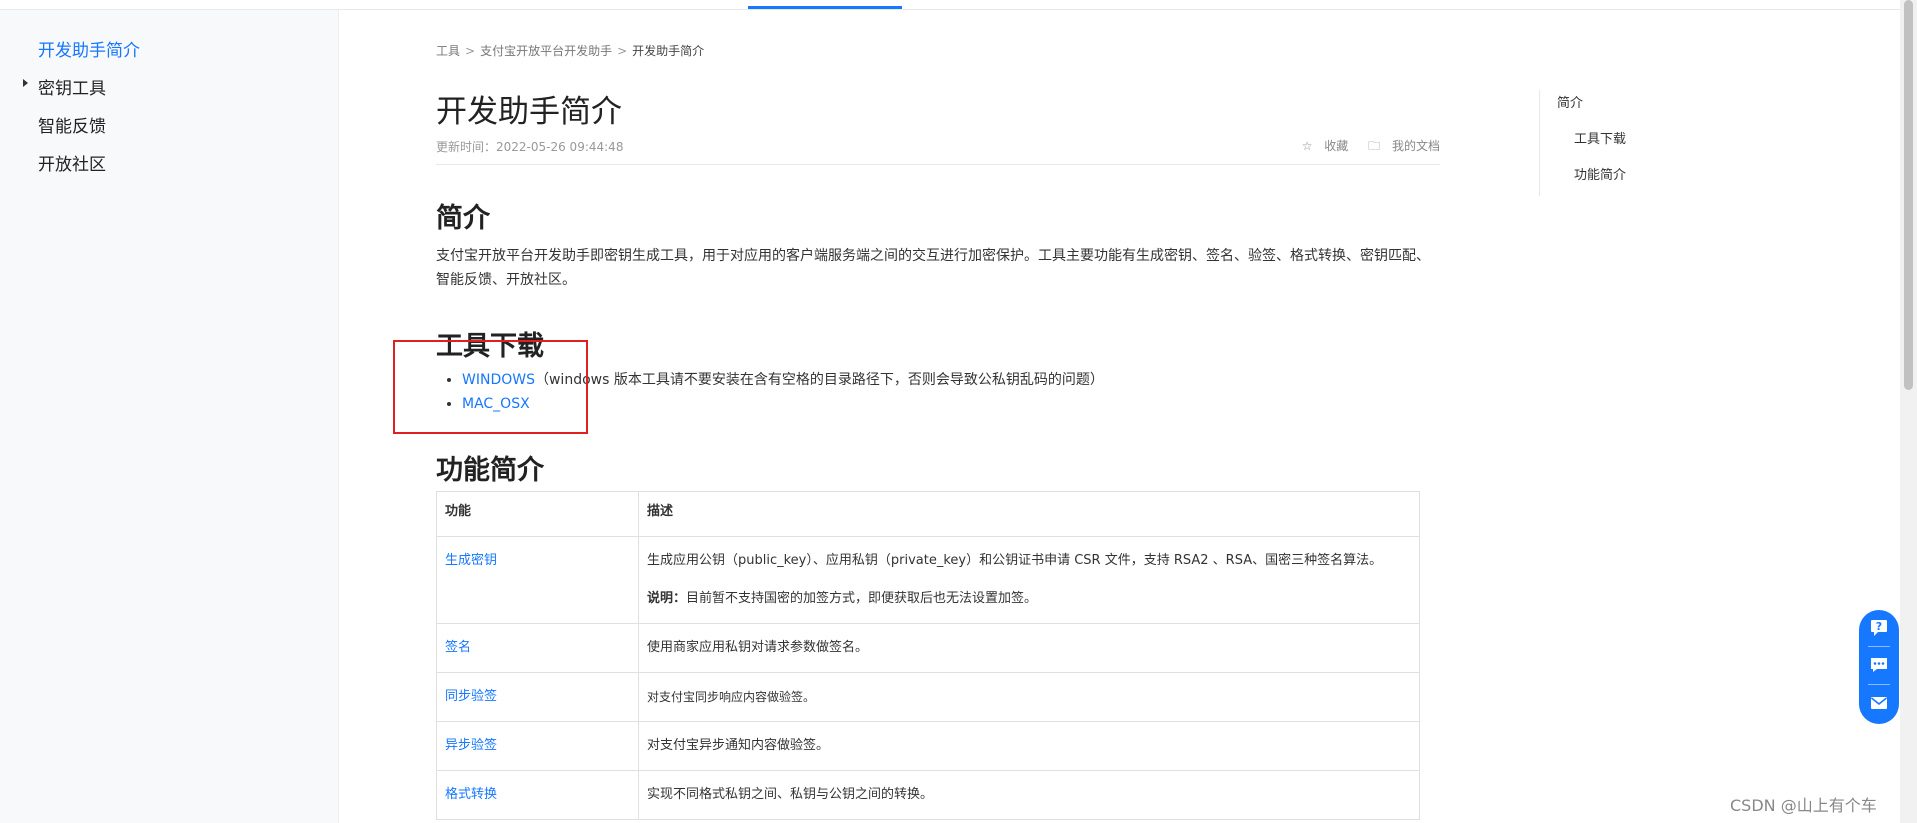  Describe the element at coordinates (89, 48) in the screenshot. I see `sidebar-item-intro: 开发助手简介` at that location.